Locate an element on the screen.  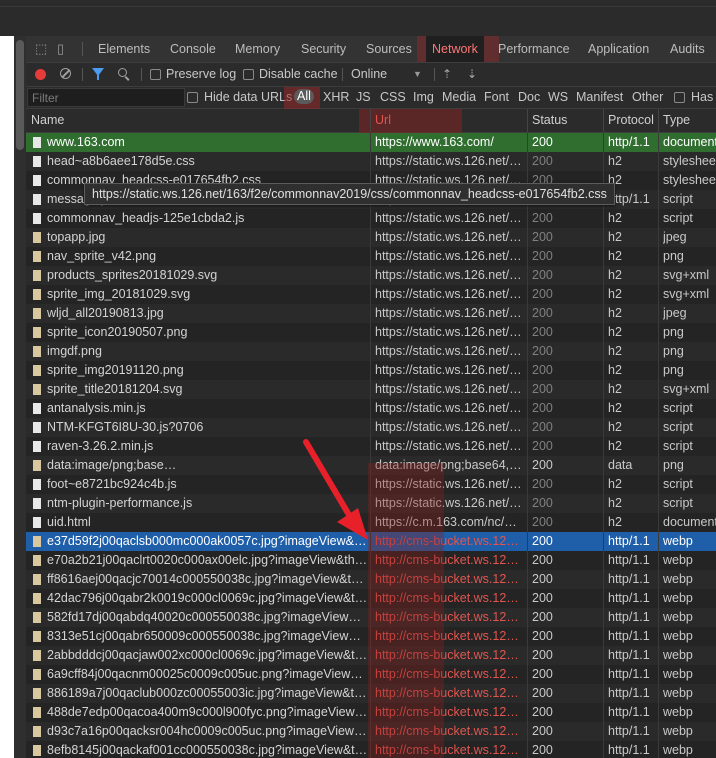
export-har-icon: ⇣ is located at coordinates (472, 74).